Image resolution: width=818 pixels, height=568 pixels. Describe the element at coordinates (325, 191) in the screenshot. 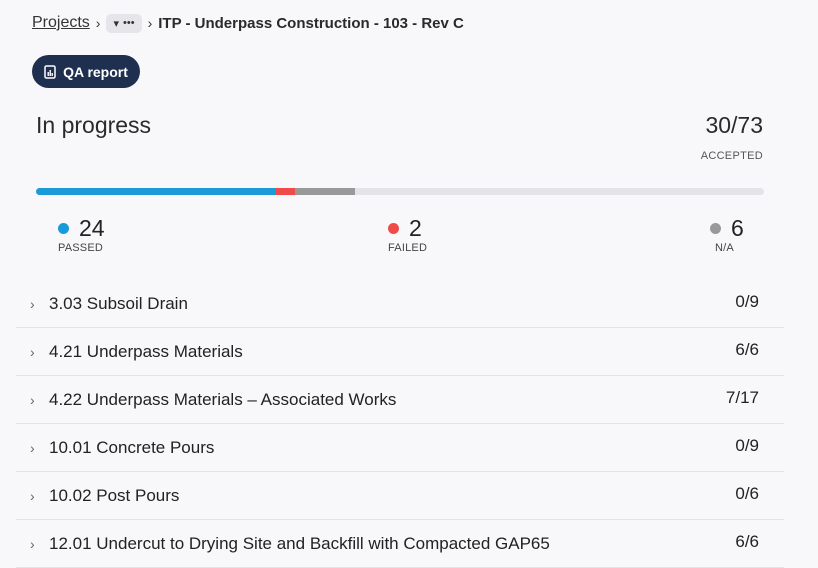

I see `progress-na-segment` at that location.